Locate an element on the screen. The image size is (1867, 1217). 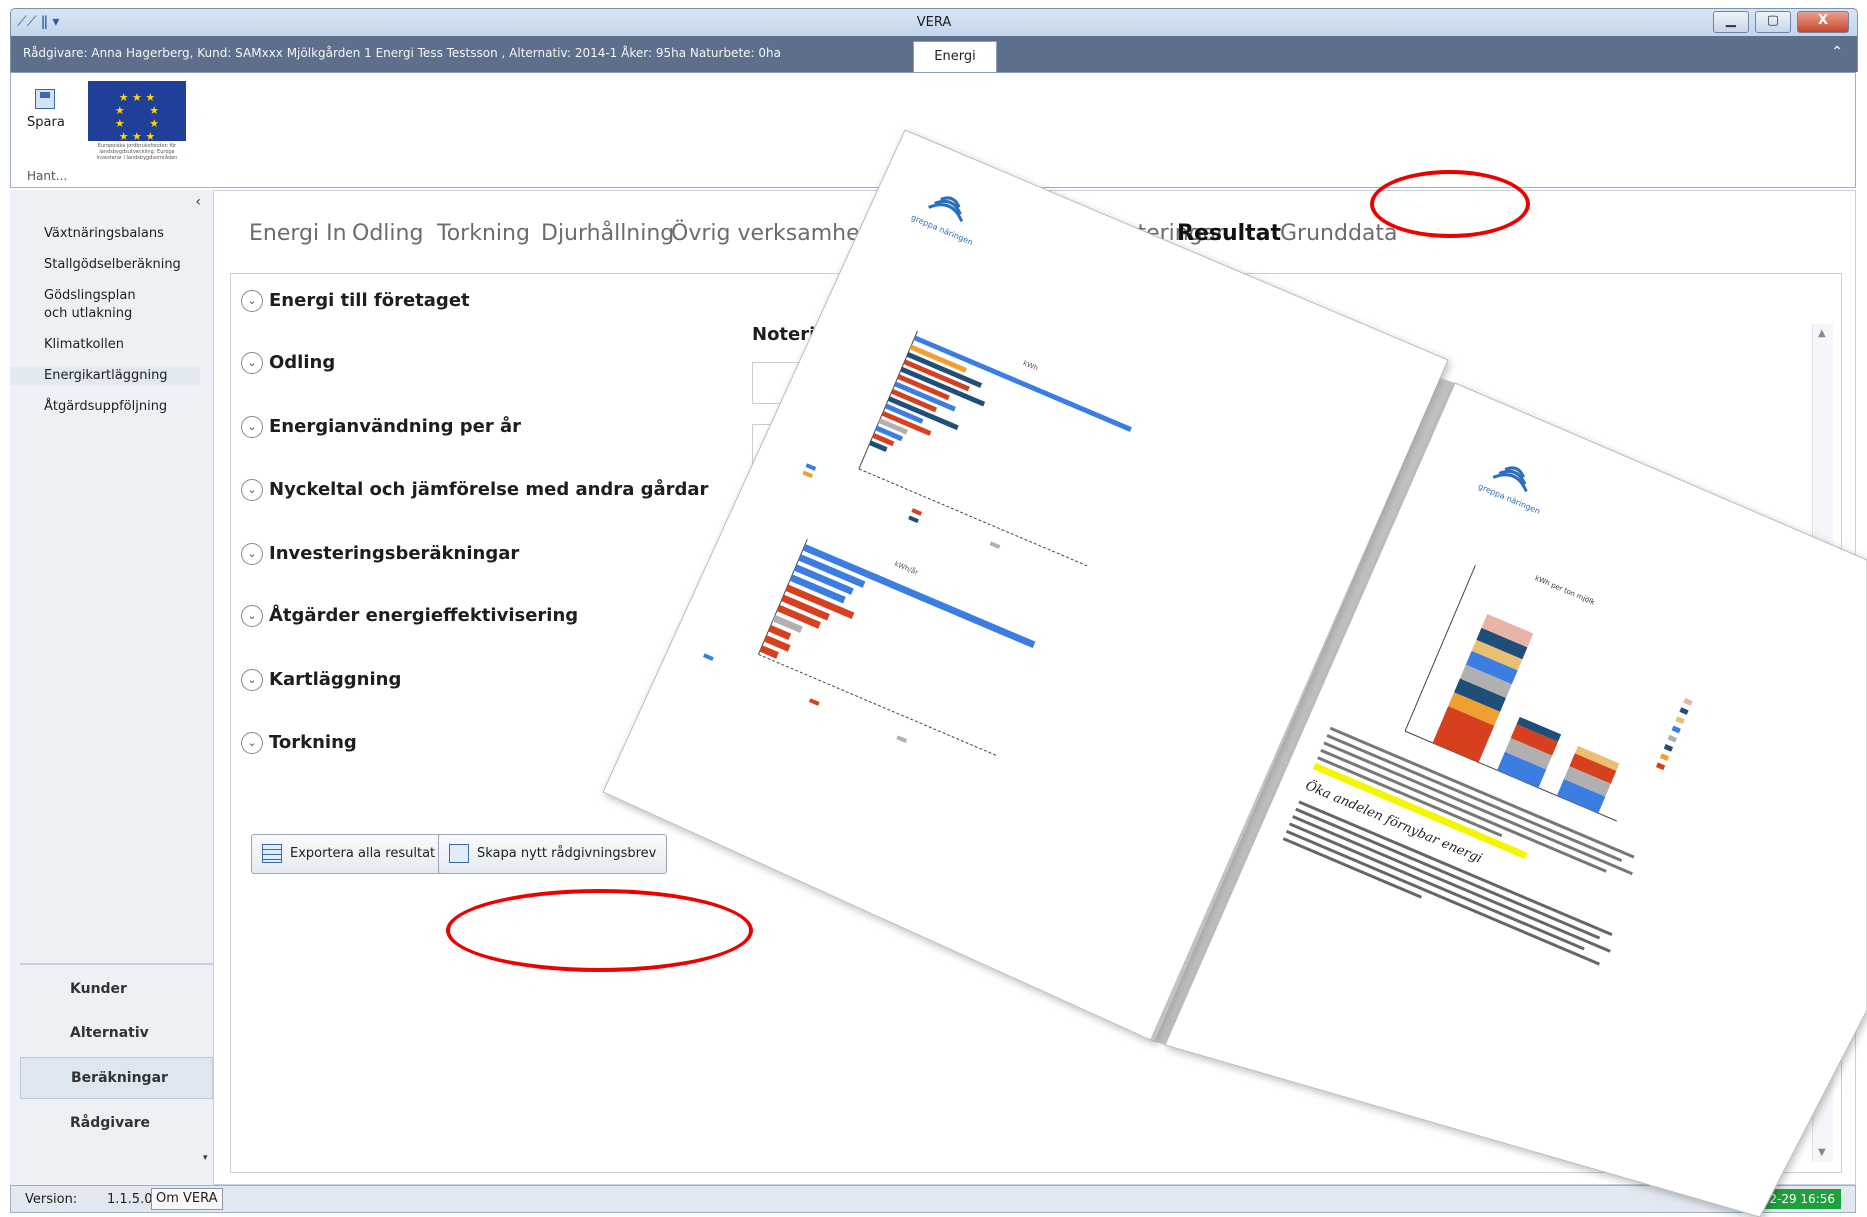
tab-torkning: Torkning is located at coordinates (483, 233).